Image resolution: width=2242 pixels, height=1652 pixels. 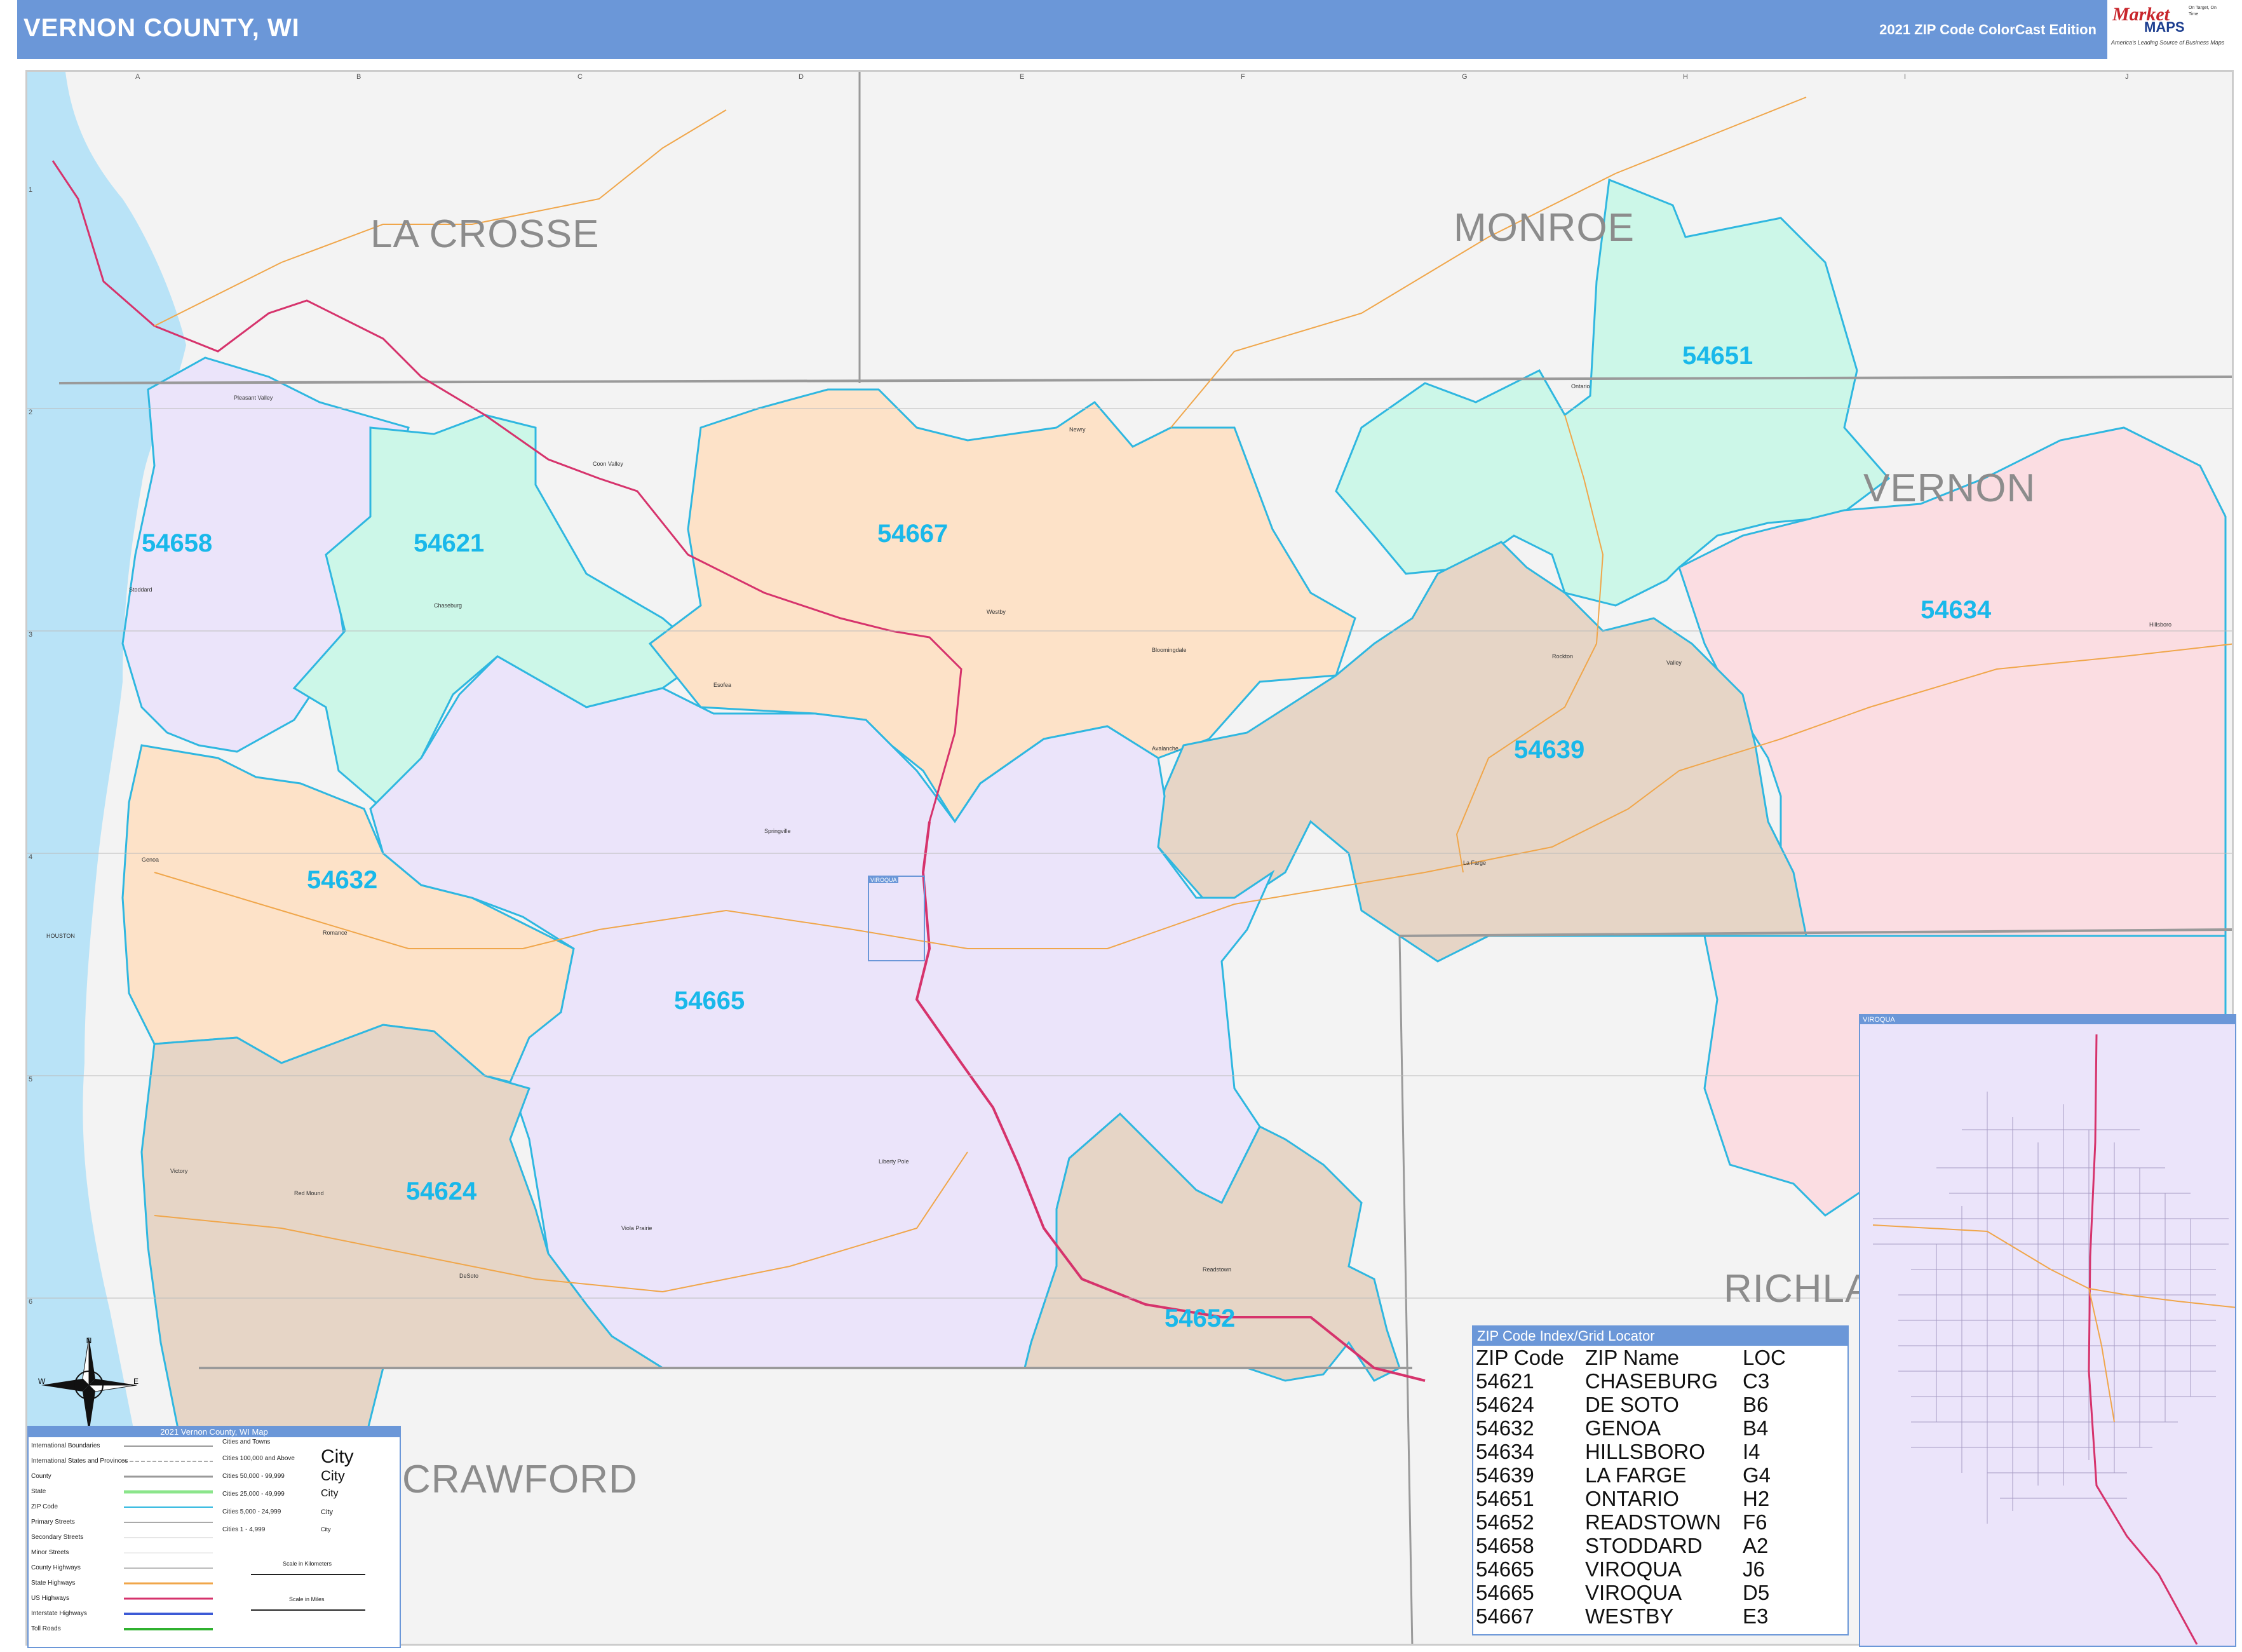 What do you see at coordinates (1505, 1616) in the screenshot?
I see `zip-cell: 54667` at bounding box center [1505, 1616].